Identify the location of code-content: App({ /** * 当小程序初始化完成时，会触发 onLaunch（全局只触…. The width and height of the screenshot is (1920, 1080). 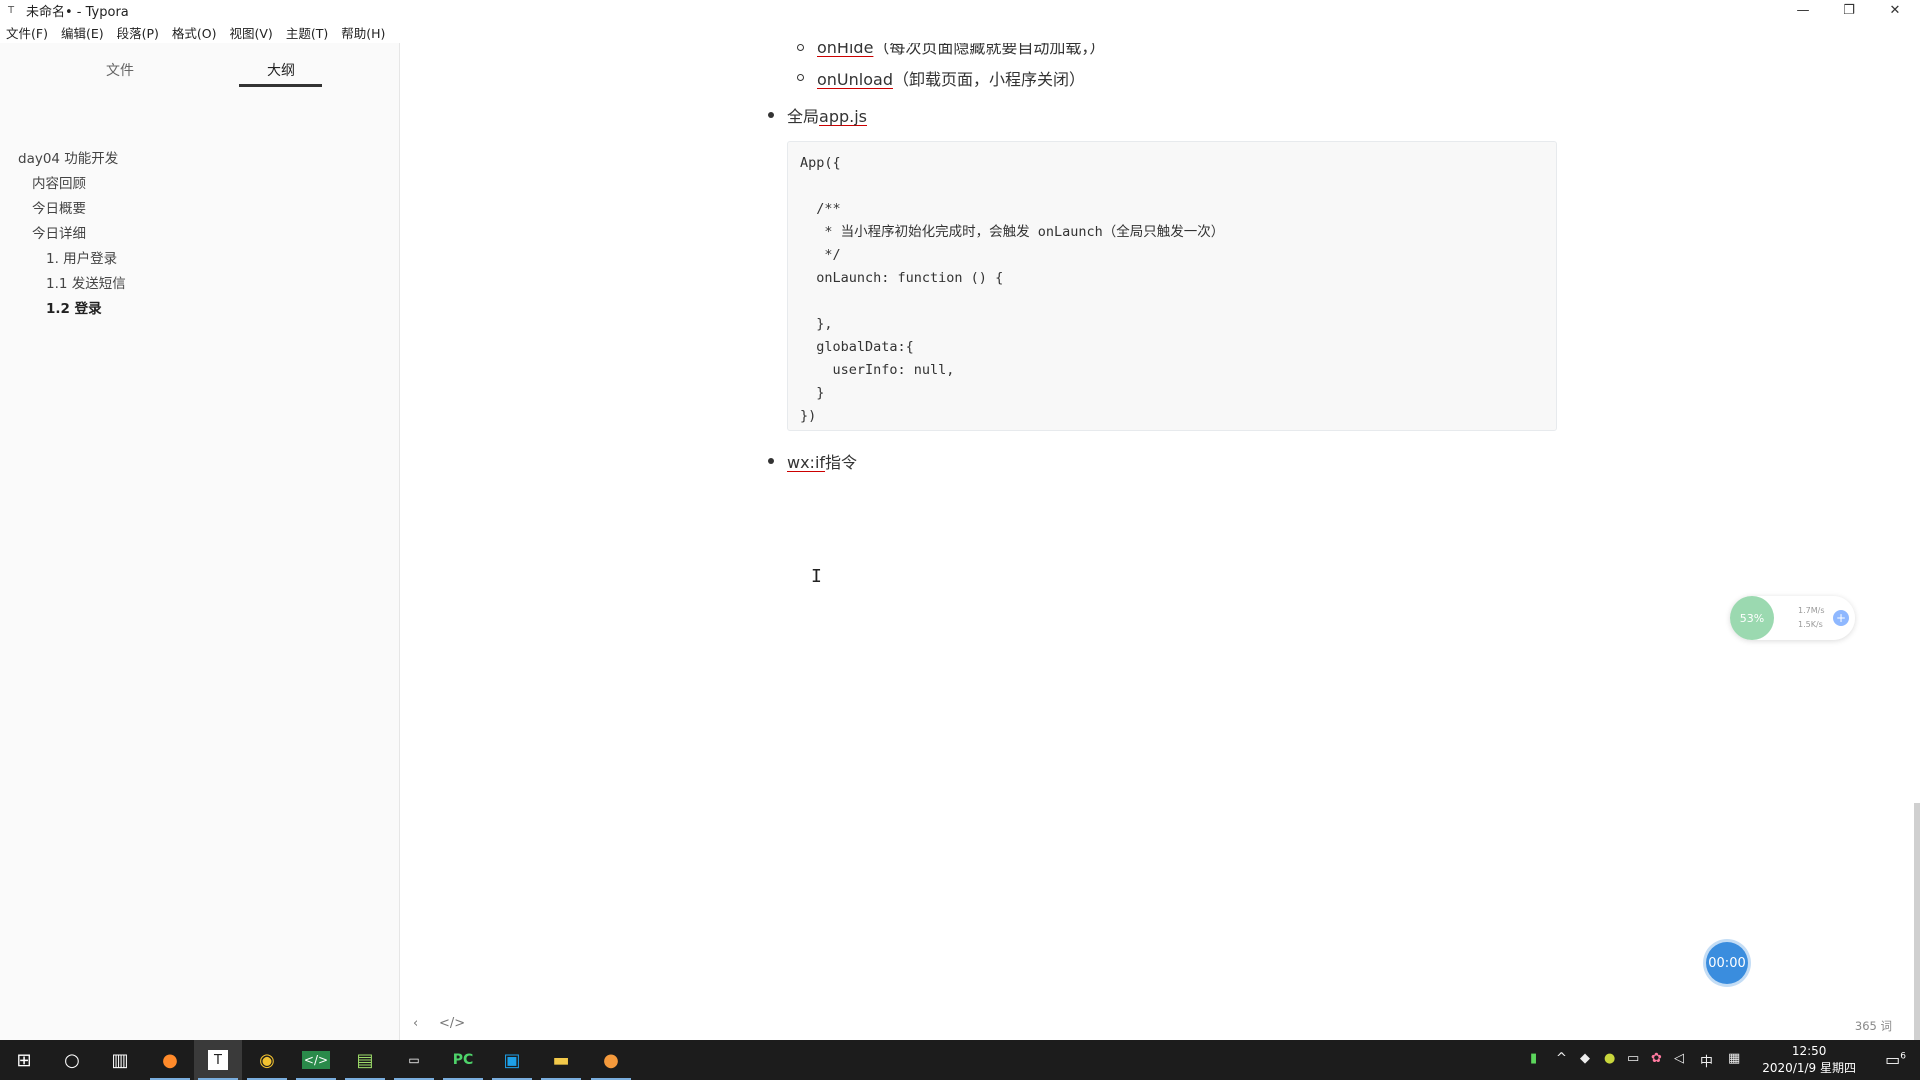
(1012, 289).